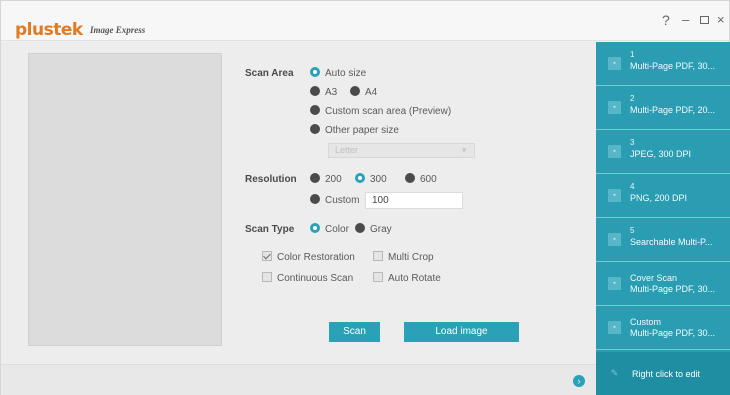 This screenshot has height=395, width=730. Describe the element at coordinates (308, 257) in the screenshot. I see `color-restoration-checkbox: Color Restoration` at that location.